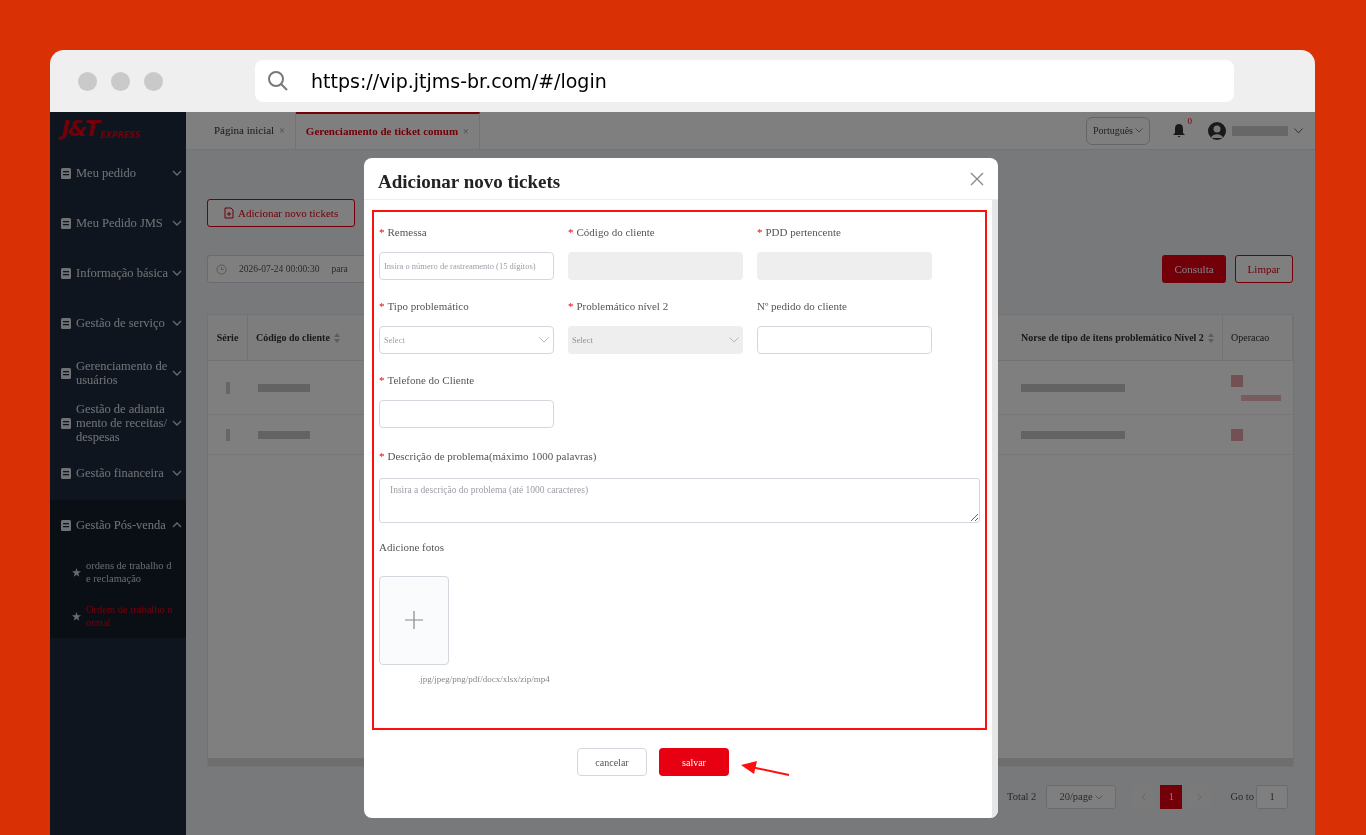 The width and height of the screenshot is (1366, 835). Describe the element at coordinates (118, 423) in the screenshot. I see `sidebar-item: Gestão de adiantamento de receitas/despesas` at that location.